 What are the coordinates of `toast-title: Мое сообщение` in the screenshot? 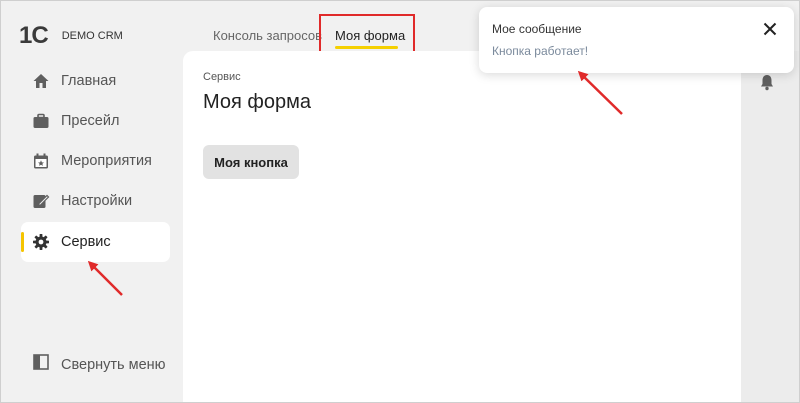 It's located at (537, 29).